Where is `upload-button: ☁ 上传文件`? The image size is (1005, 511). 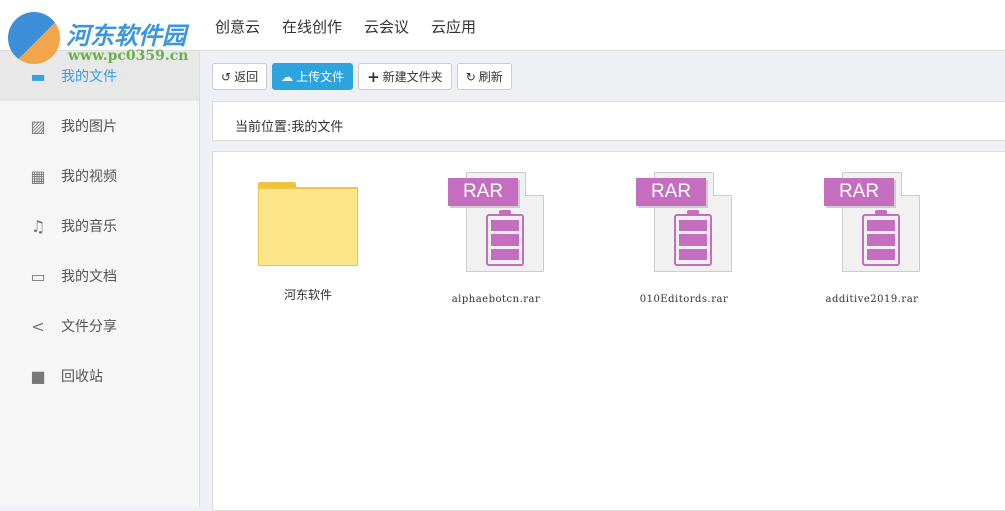
upload-button: ☁ 上传文件 is located at coordinates (313, 76).